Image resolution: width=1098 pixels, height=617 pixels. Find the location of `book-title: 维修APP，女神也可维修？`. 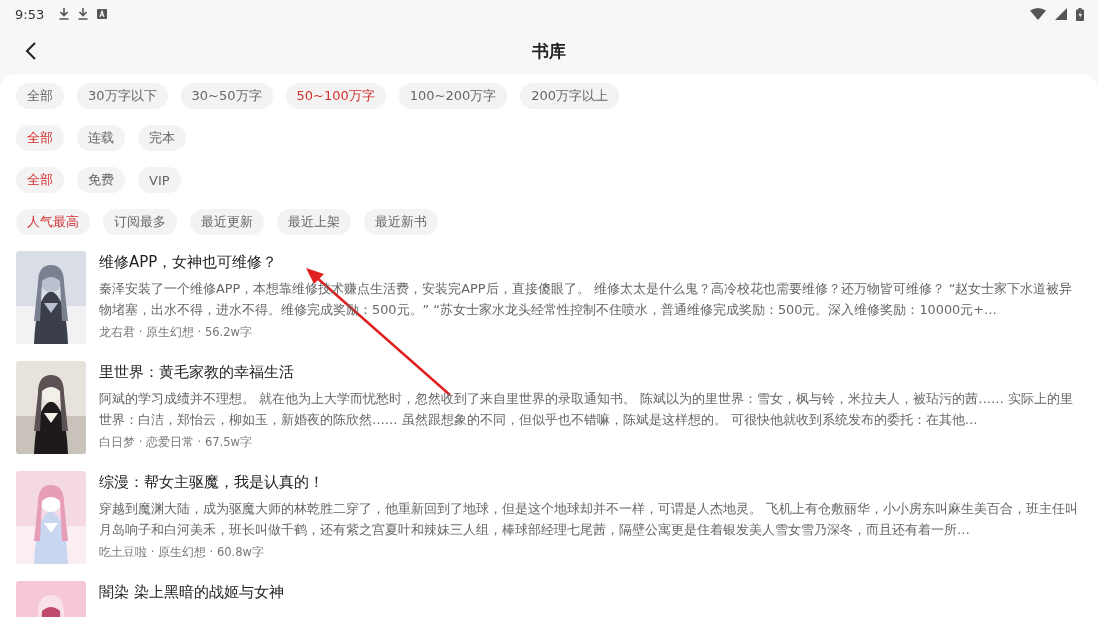

book-title: 维修APP，女神也可维修？ is located at coordinates (590, 262).